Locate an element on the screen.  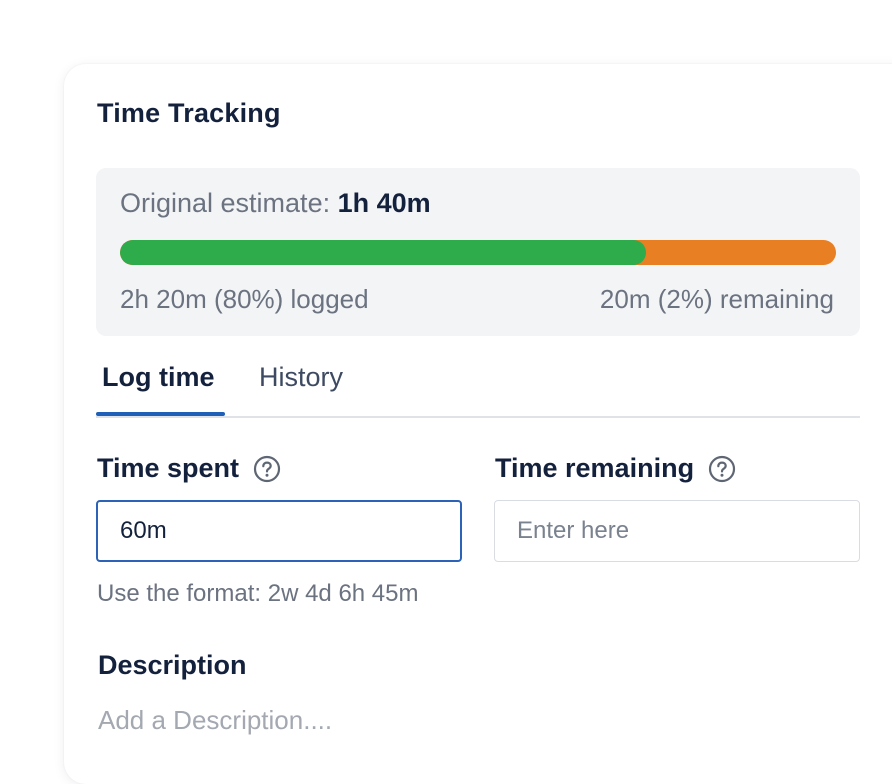
description-input is located at coordinates (468, 720).